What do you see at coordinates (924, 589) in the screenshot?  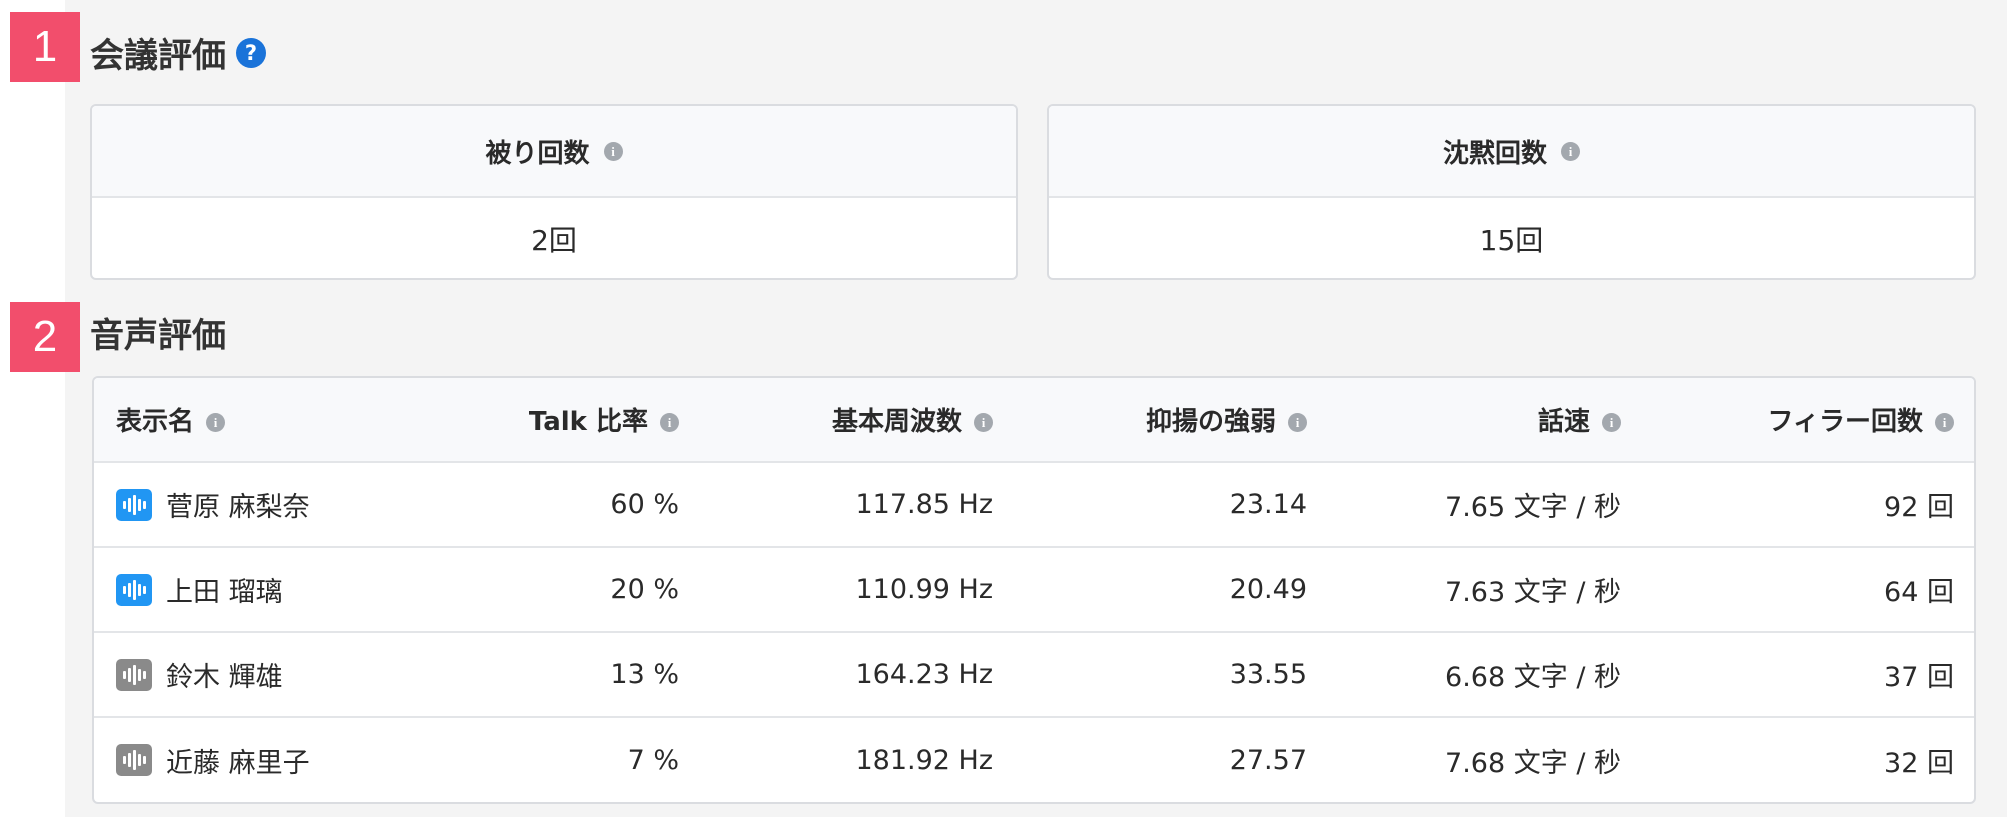 I see `frequency-cell: 110.99 Hz` at bounding box center [924, 589].